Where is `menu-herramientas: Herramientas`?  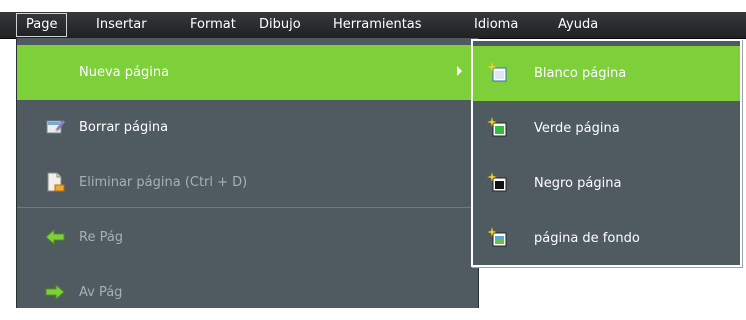 menu-herramientas: Herramientas is located at coordinates (377, 25).